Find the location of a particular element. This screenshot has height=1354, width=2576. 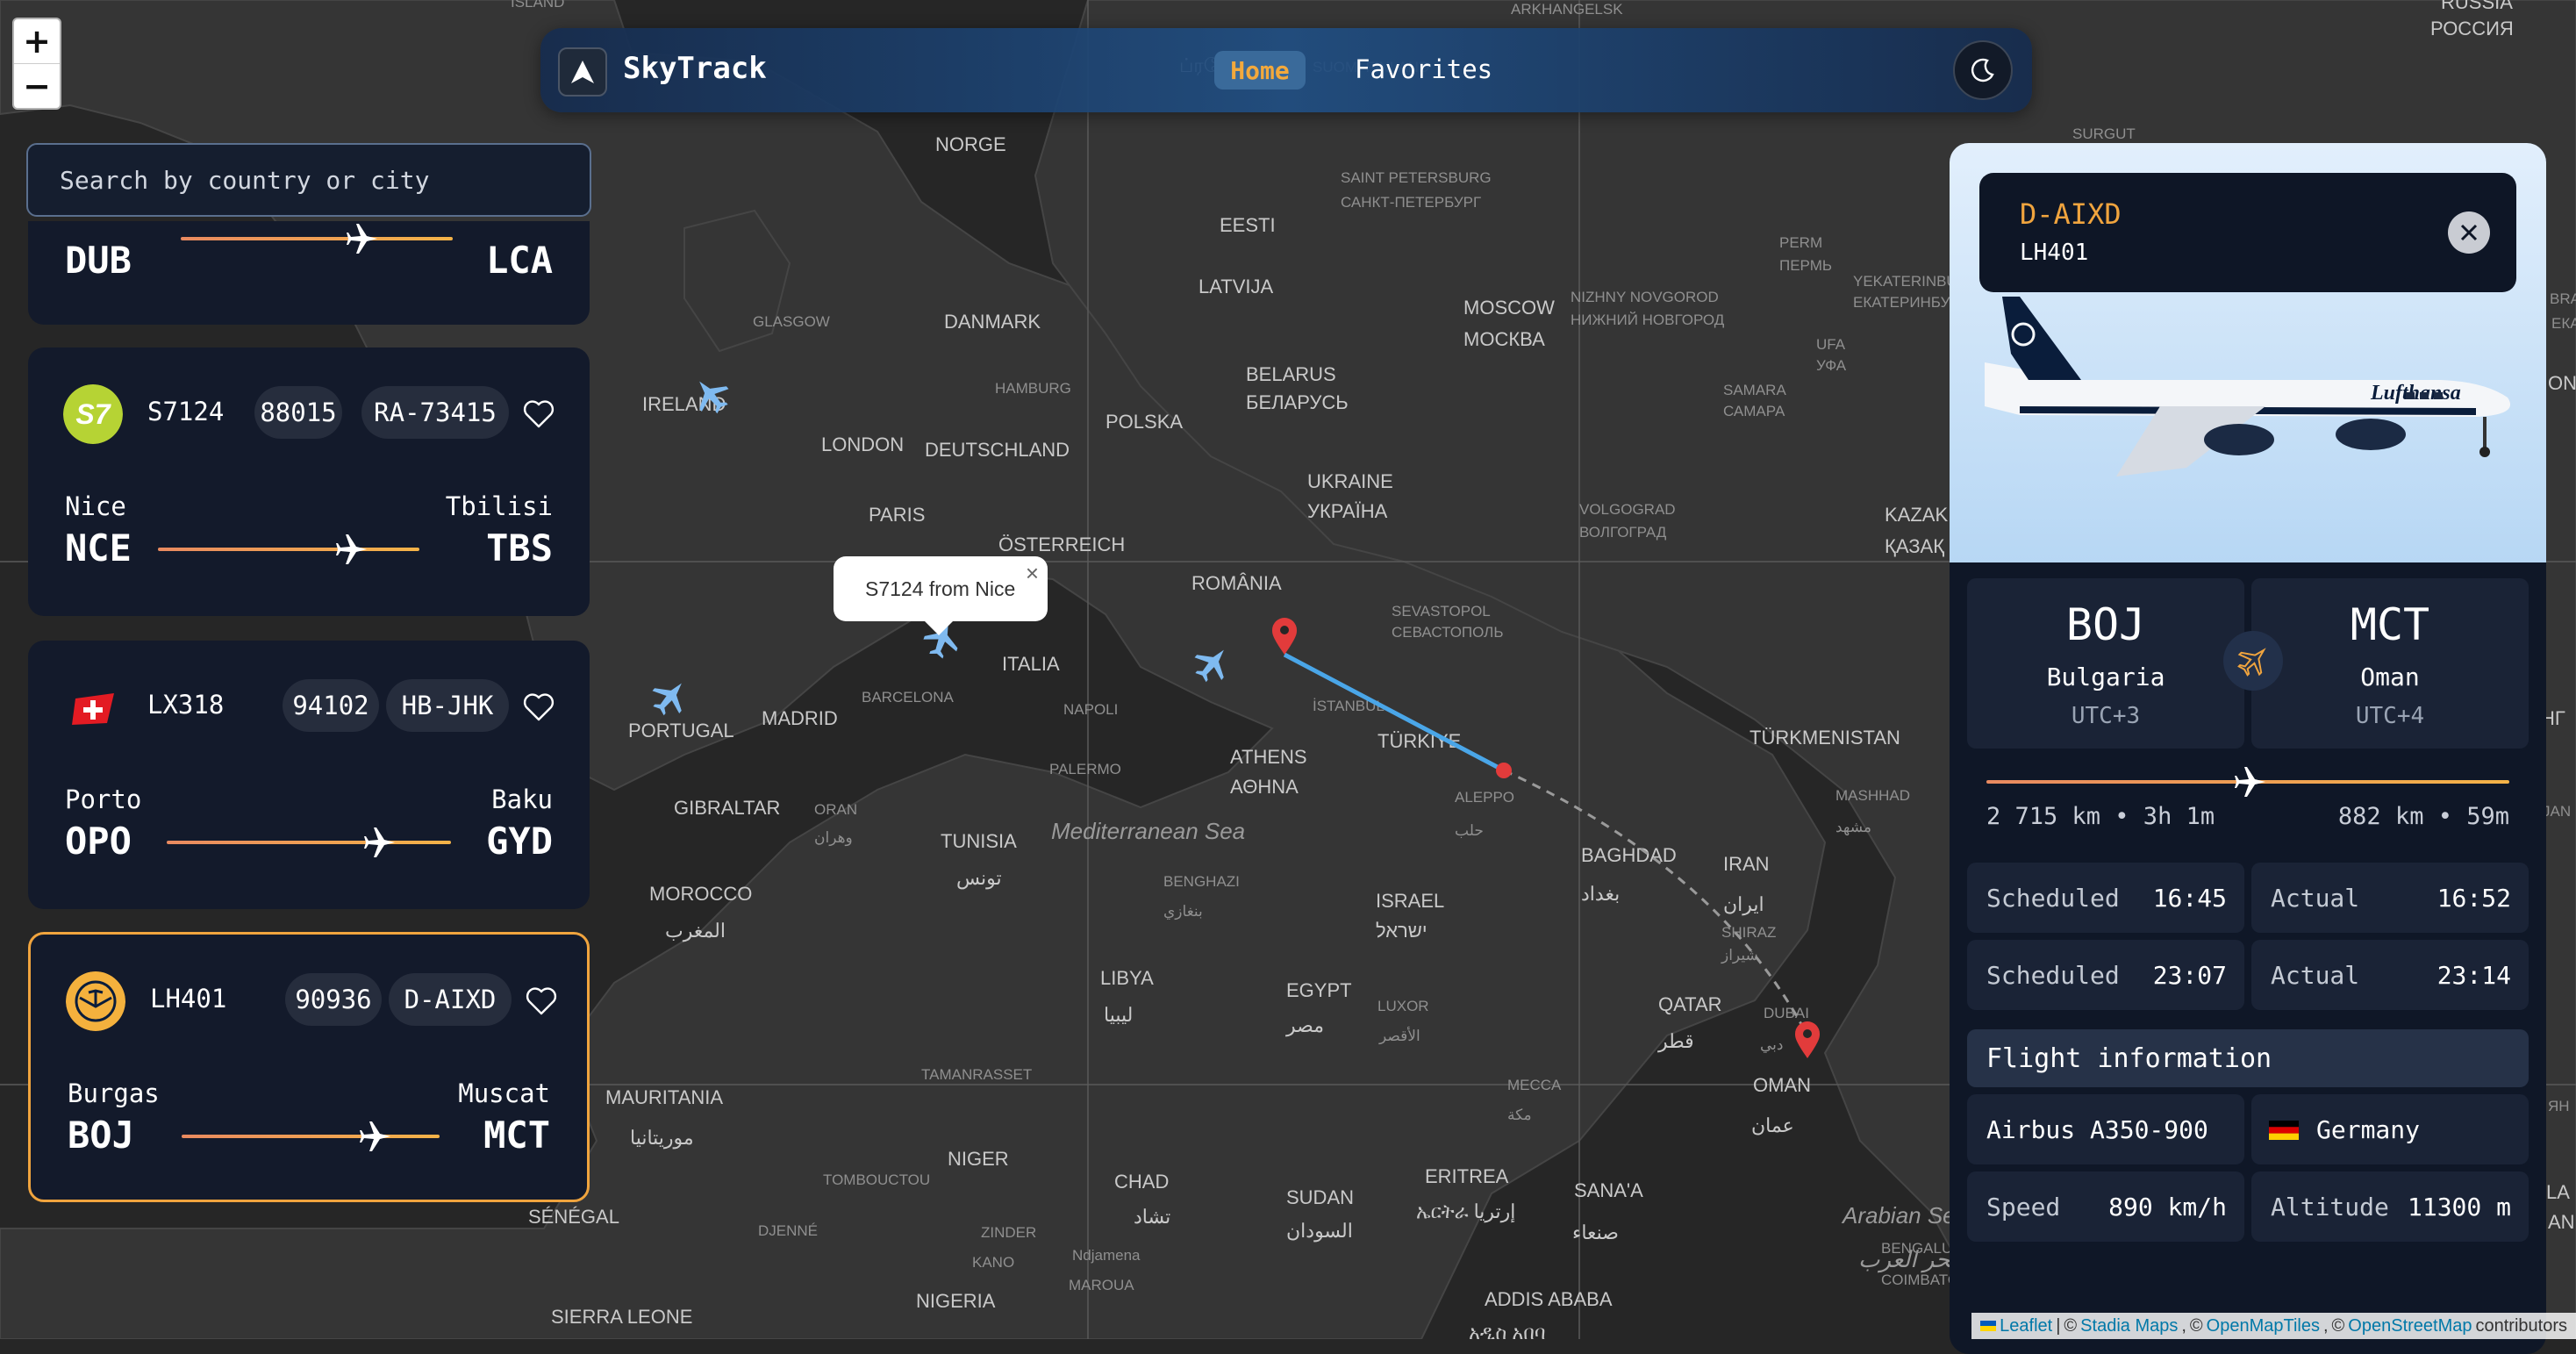

map-label: Ndjamena is located at coordinates (1106, 1255).